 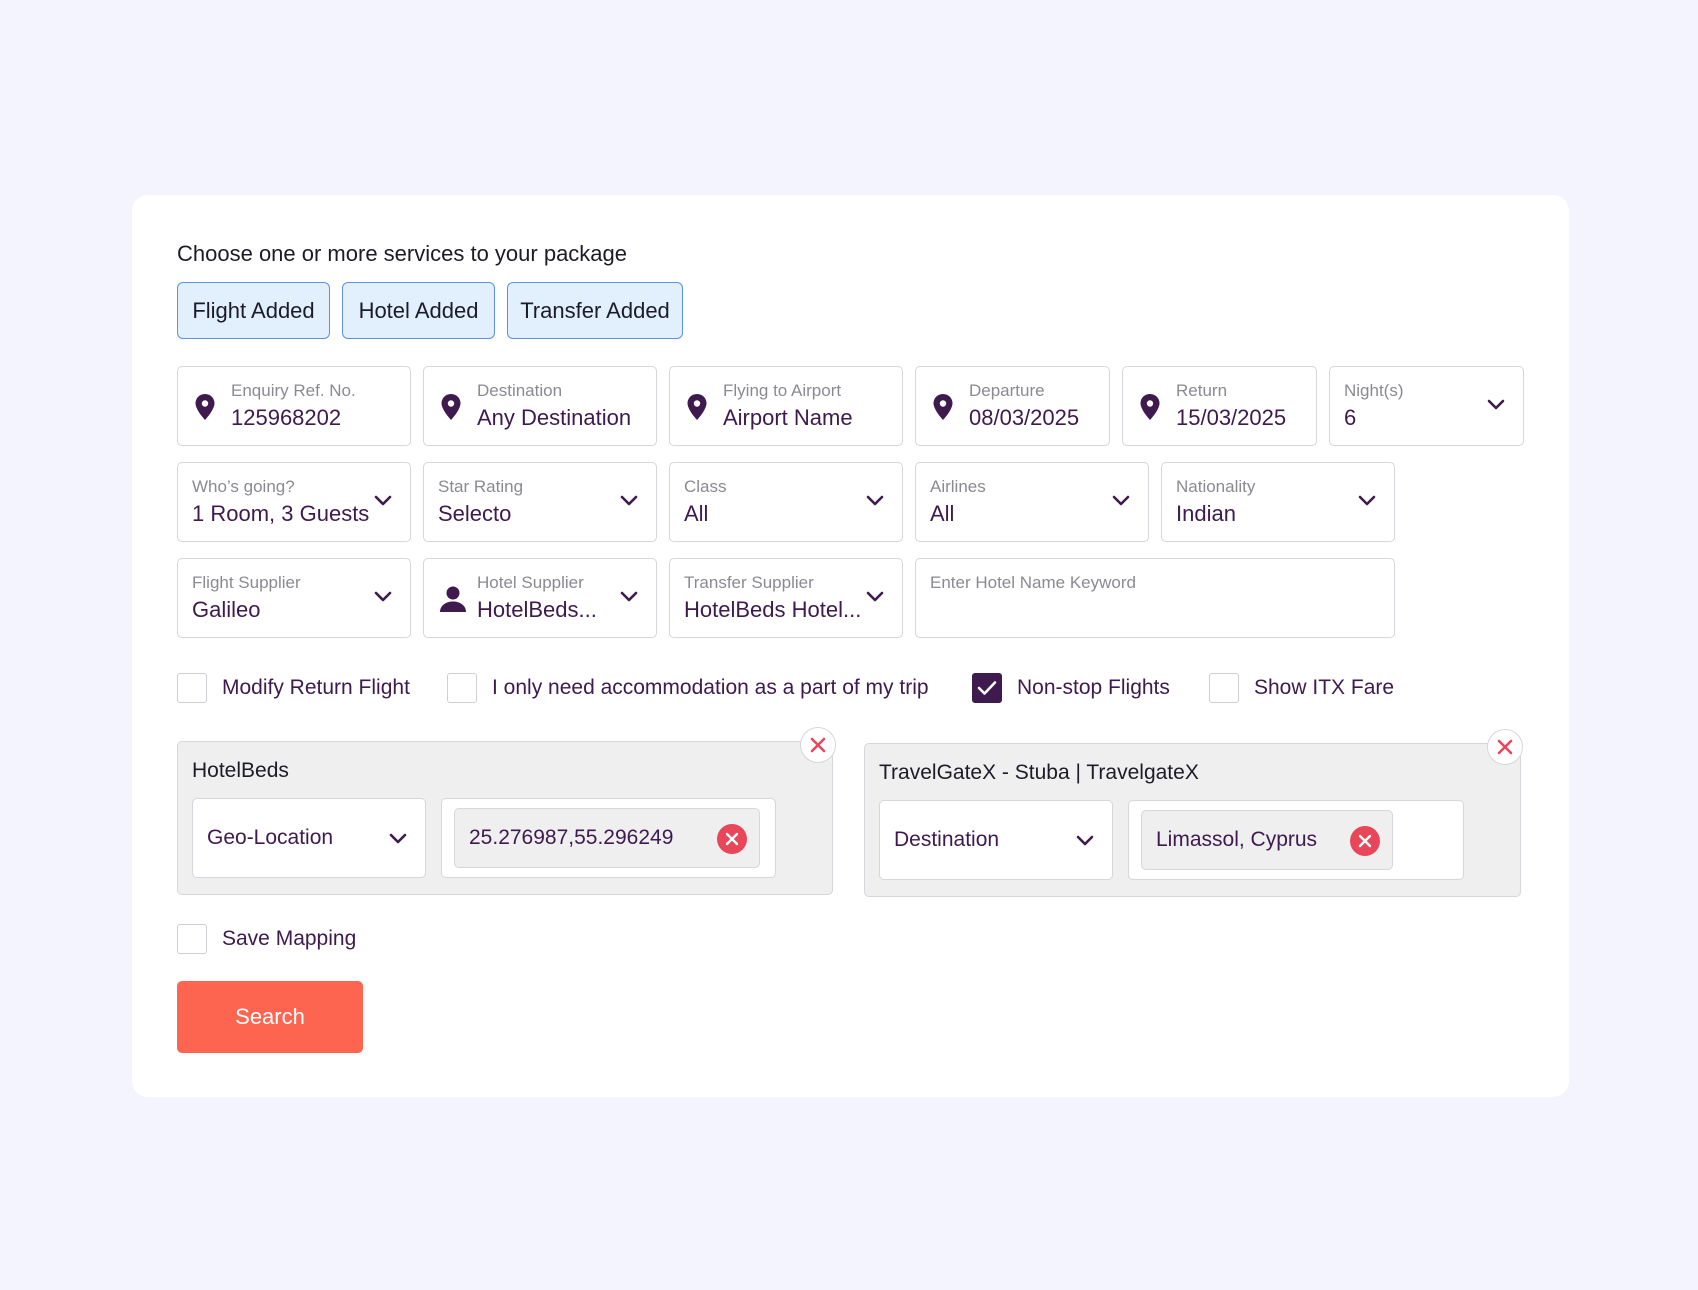 What do you see at coordinates (286, 417) in the screenshot?
I see `field-value: 125968202` at bounding box center [286, 417].